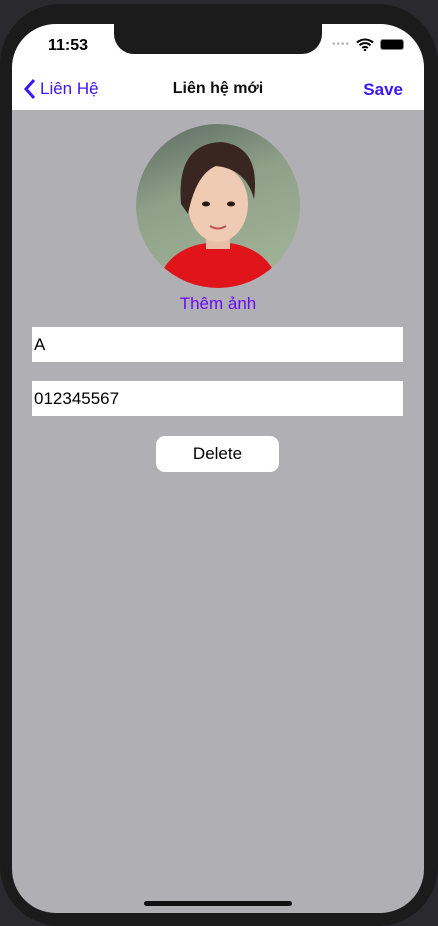  What do you see at coordinates (218, 67) in the screenshot?
I see `navigation-bar: 11:53 •••• Liên Hệ Liên hệ mới Save` at bounding box center [218, 67].